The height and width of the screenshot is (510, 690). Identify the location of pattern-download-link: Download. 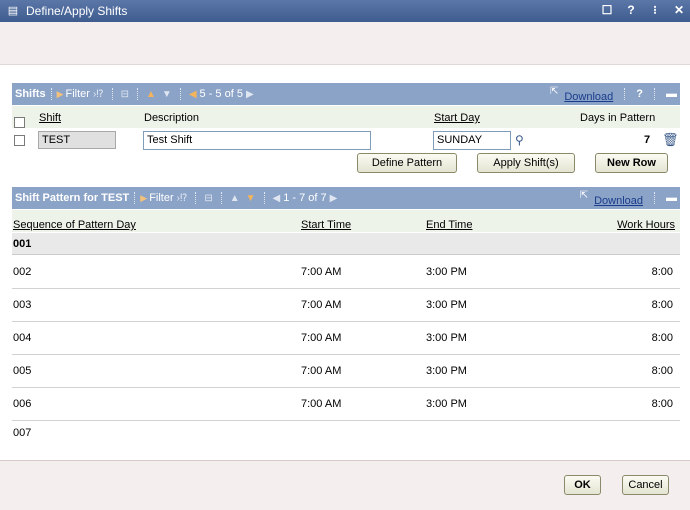
(618, 201).